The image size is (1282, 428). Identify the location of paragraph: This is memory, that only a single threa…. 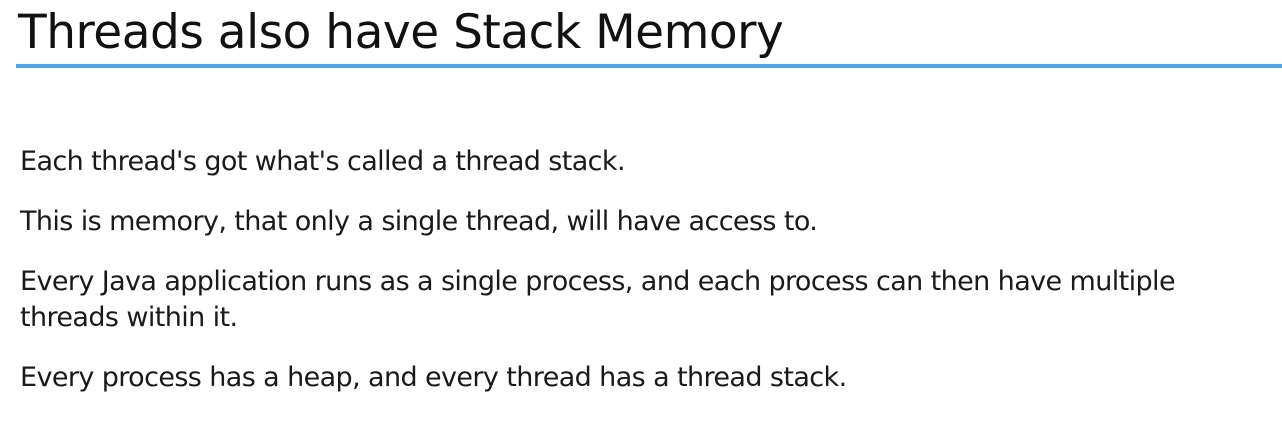
(419, 221).